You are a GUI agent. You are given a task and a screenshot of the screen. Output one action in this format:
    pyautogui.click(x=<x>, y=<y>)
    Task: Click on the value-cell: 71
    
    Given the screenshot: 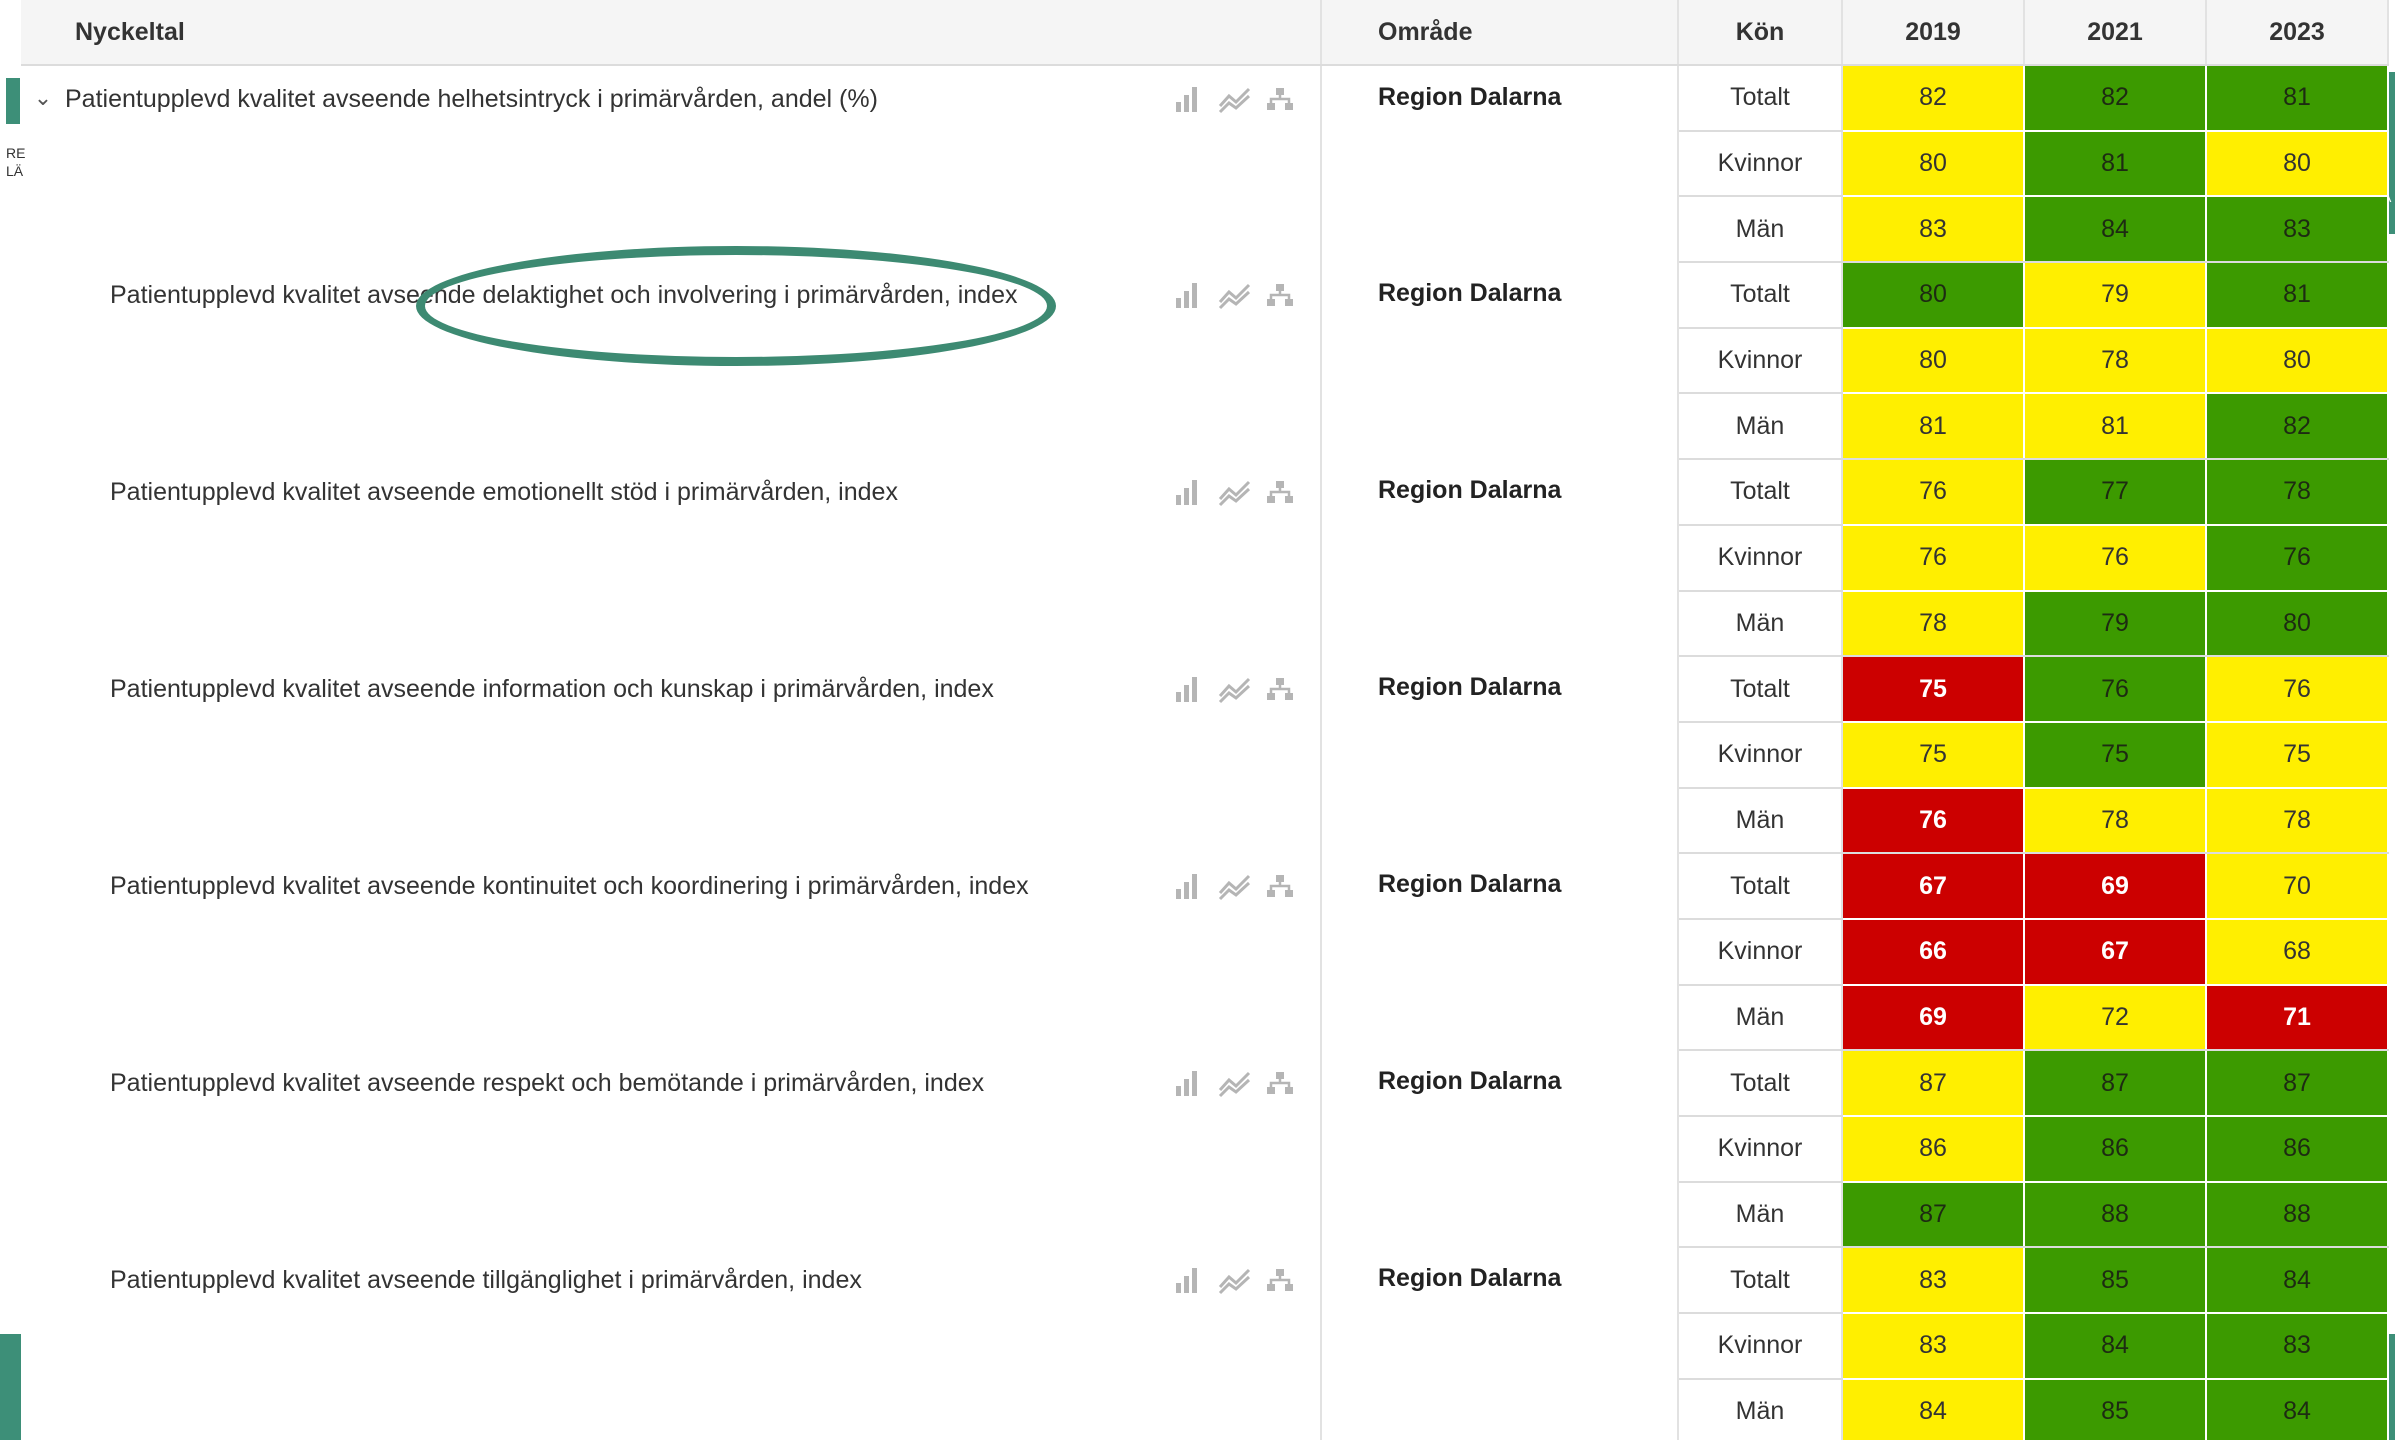 What is the action you would take?
    pyautogui.click(x=2297, y=1018)
    